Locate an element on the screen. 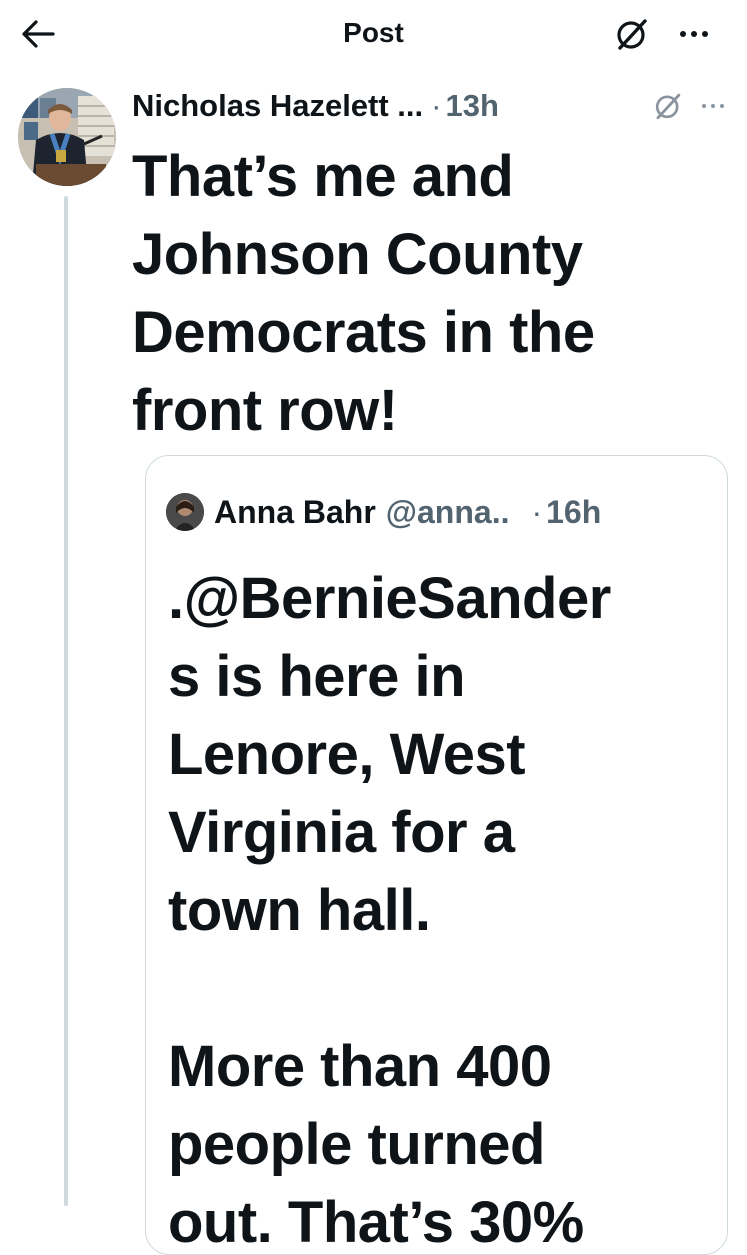  quoted-post-header: Anna Bahr @anna.. · 16h is located at coordinates (446, 512).